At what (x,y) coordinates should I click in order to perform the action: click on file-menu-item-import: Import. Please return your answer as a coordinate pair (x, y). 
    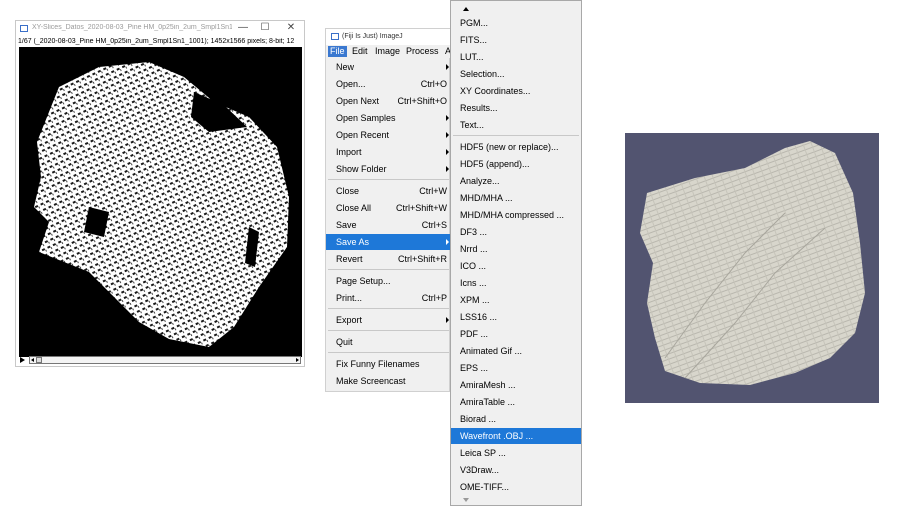
    Looking at the image, I should click on (388, 152).